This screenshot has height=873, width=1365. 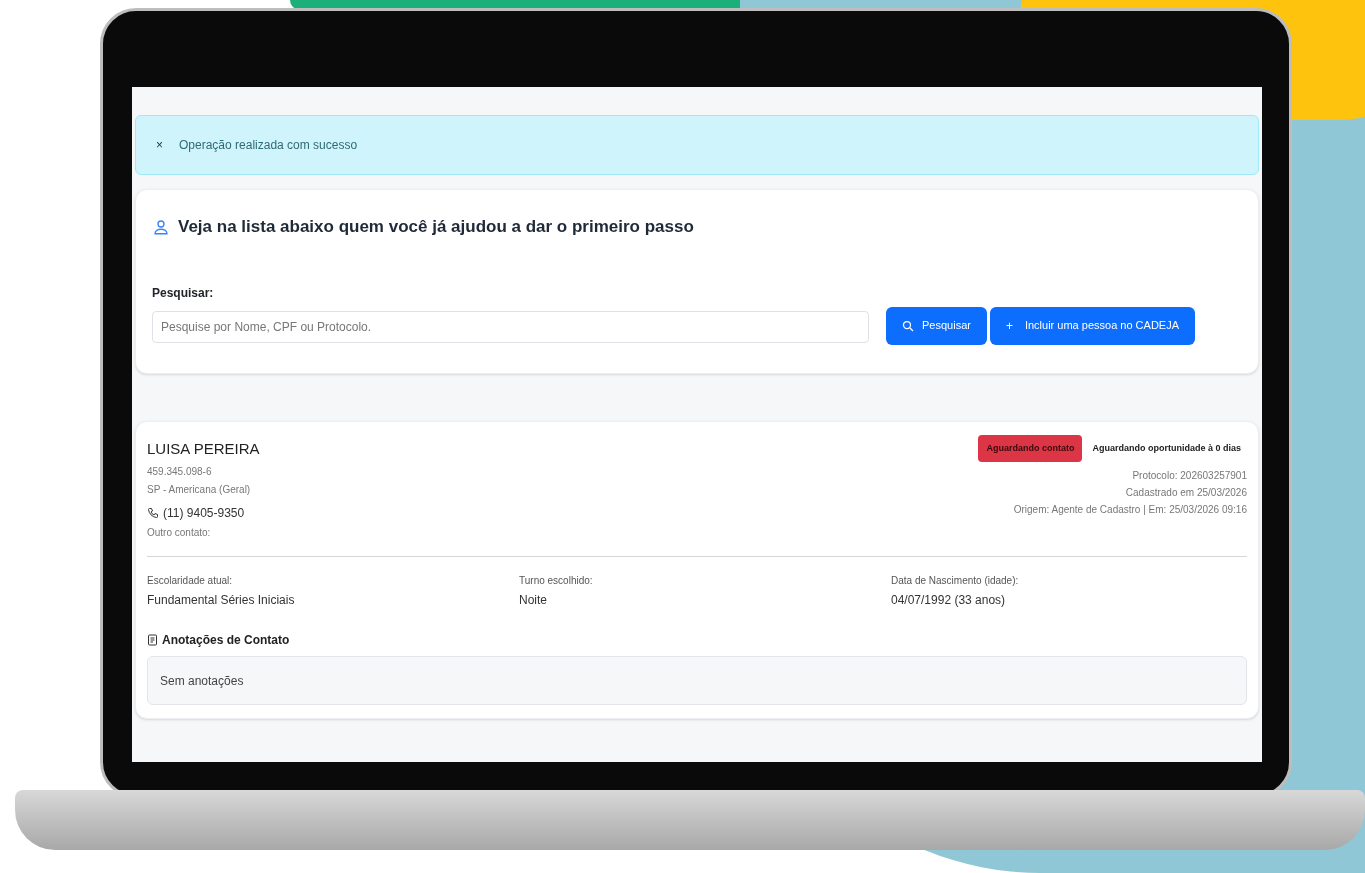 What do you see at coordinates (159, 145) in the screenshot?
I see `close-button: ×` at bounding box center [159, 145].